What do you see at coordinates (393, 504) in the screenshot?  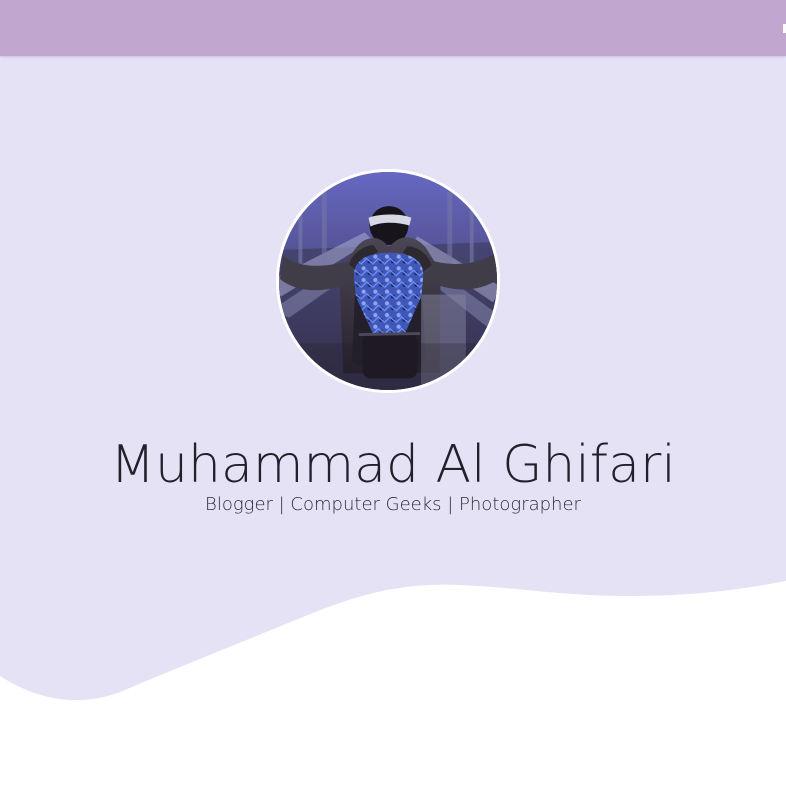 I see `profile-tagline: Blogger | Computer Geeks | Photographer` at bounding box center [393, 504].